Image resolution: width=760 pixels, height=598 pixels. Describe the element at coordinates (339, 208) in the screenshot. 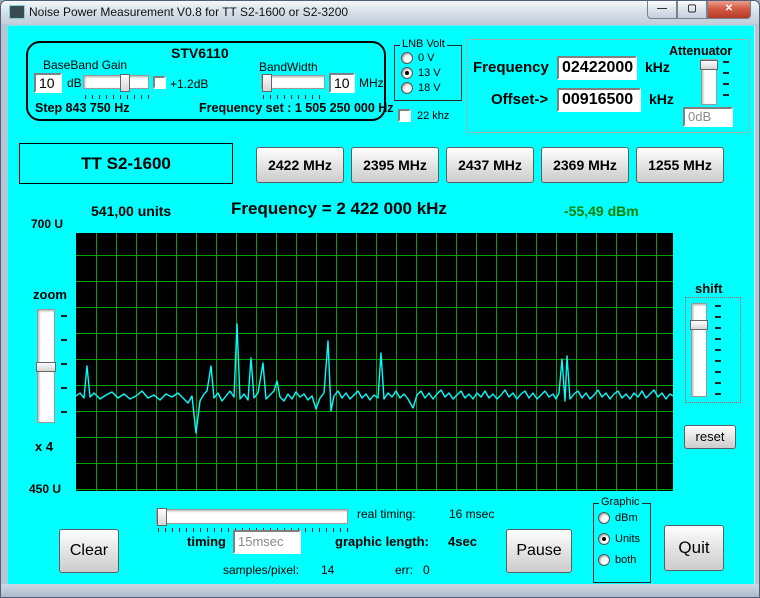

I see `graph-title: Frequency = 2 422 000 kHz` at that location.